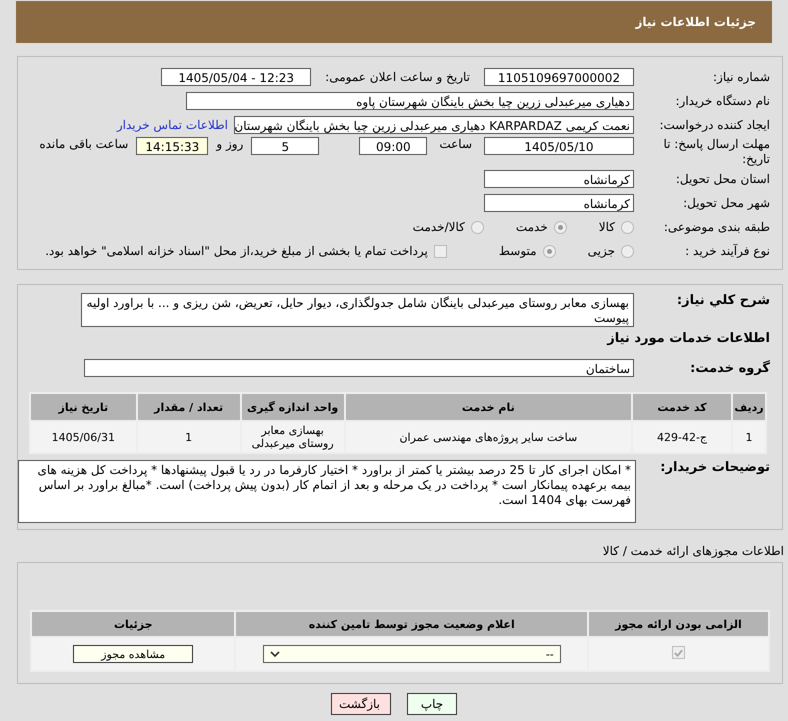 The height and width of the screenshot is (721, 788). Describe the element at coordinates (236, 251) in the screenshot. I see `payment-label: پرداخت تمام یا بخشی از مبلغ خرید،از محل "اسناد خزانه اسلامی" خواهد بود.` at that location.